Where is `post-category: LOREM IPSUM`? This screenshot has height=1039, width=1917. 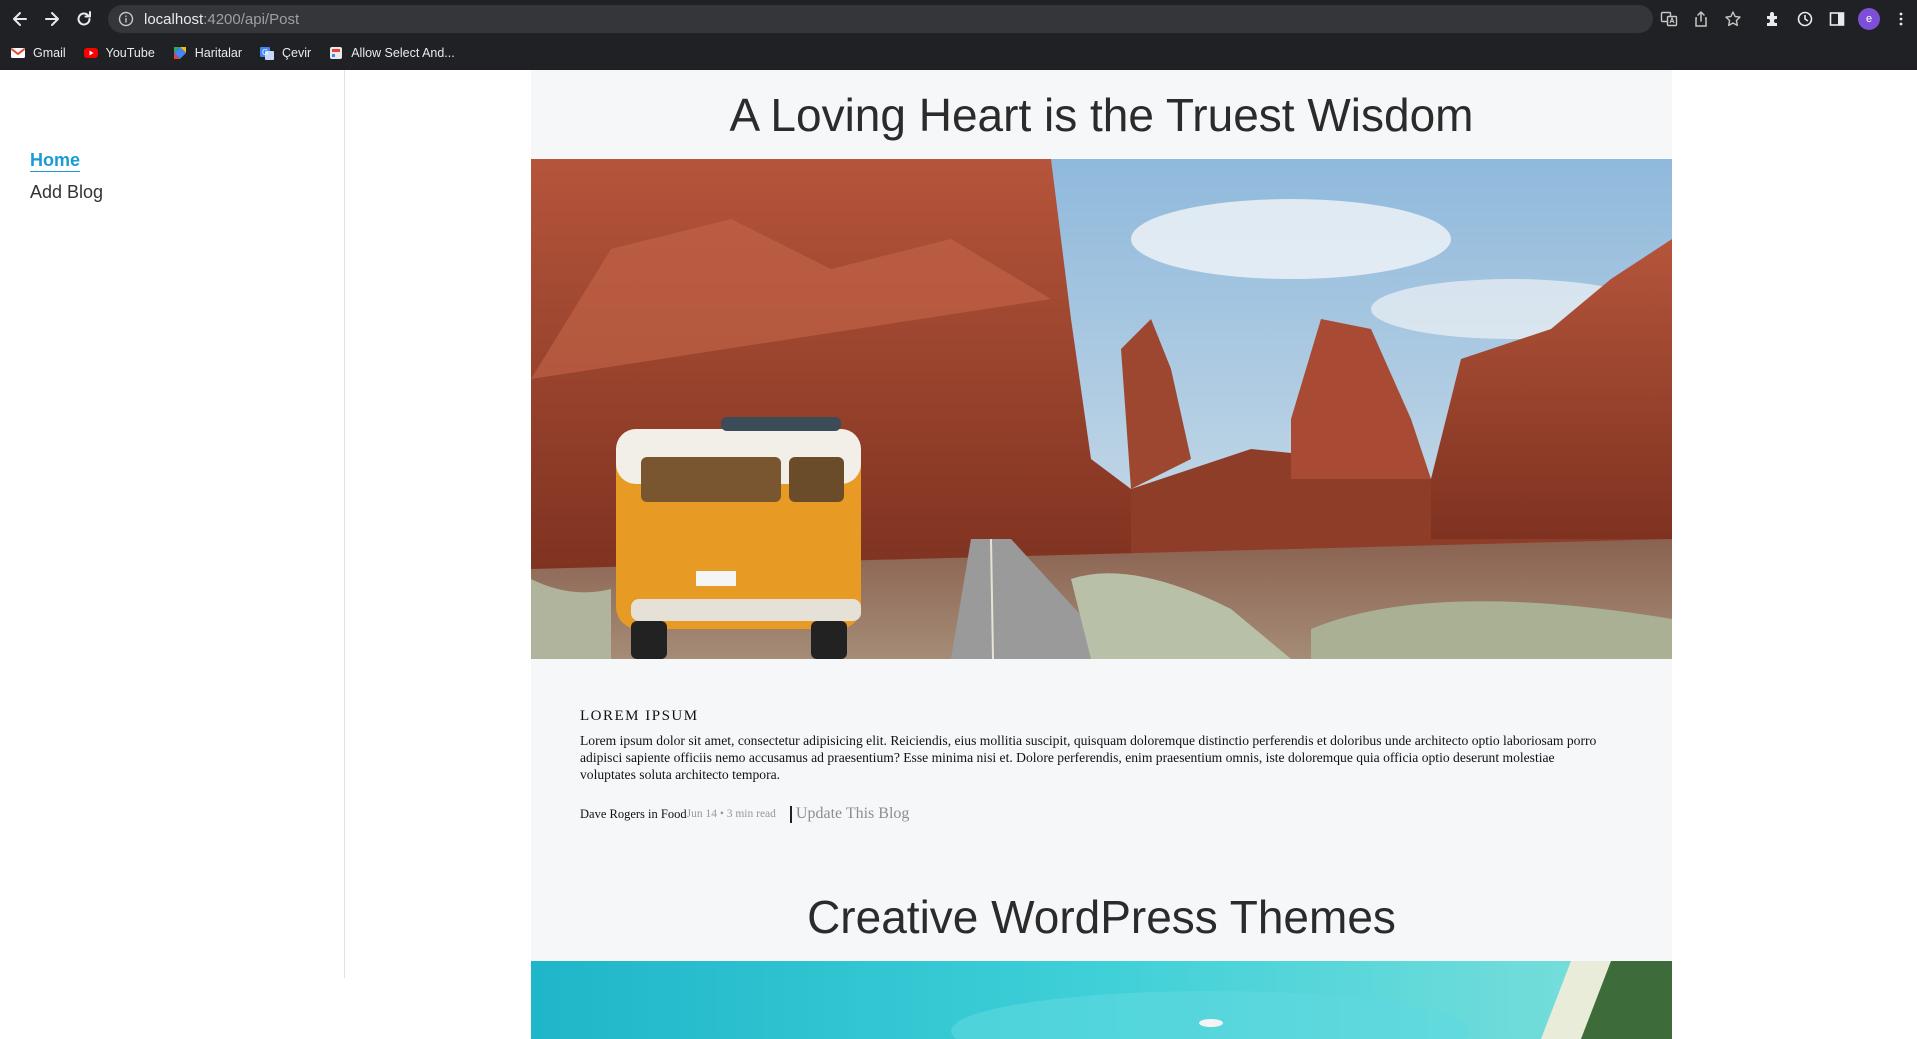 post-category: LOREM IPSUM is located at coordinates (639, 716).